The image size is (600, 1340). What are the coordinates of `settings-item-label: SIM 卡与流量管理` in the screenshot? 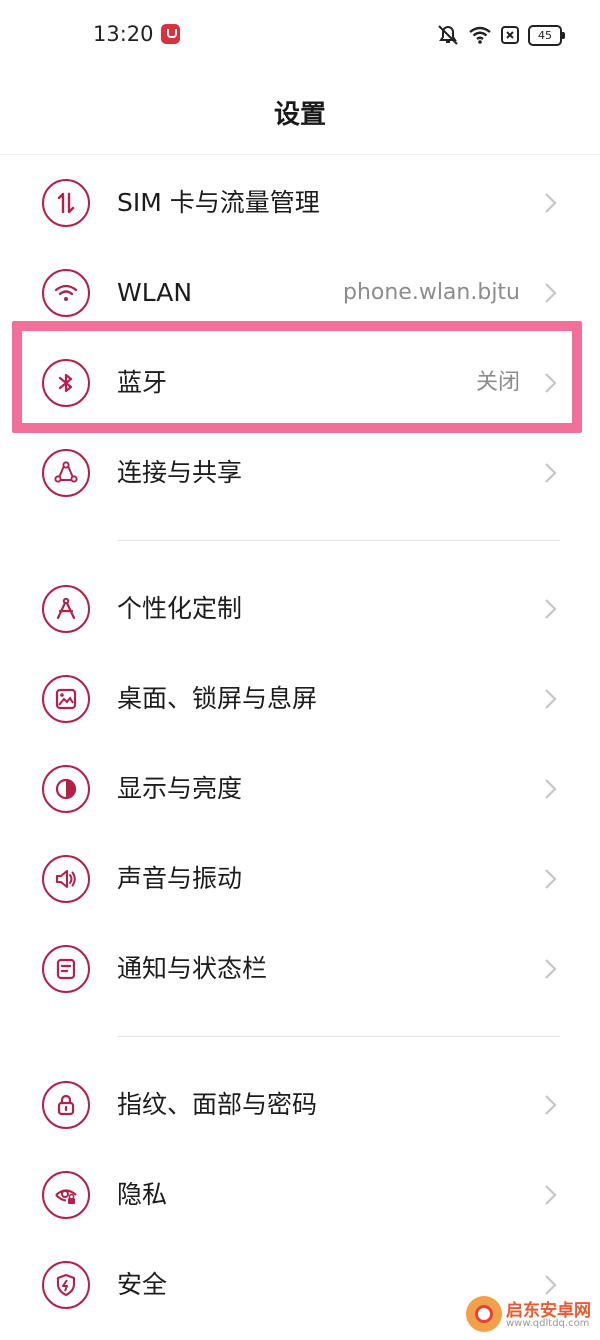 It's located at (218, 202).